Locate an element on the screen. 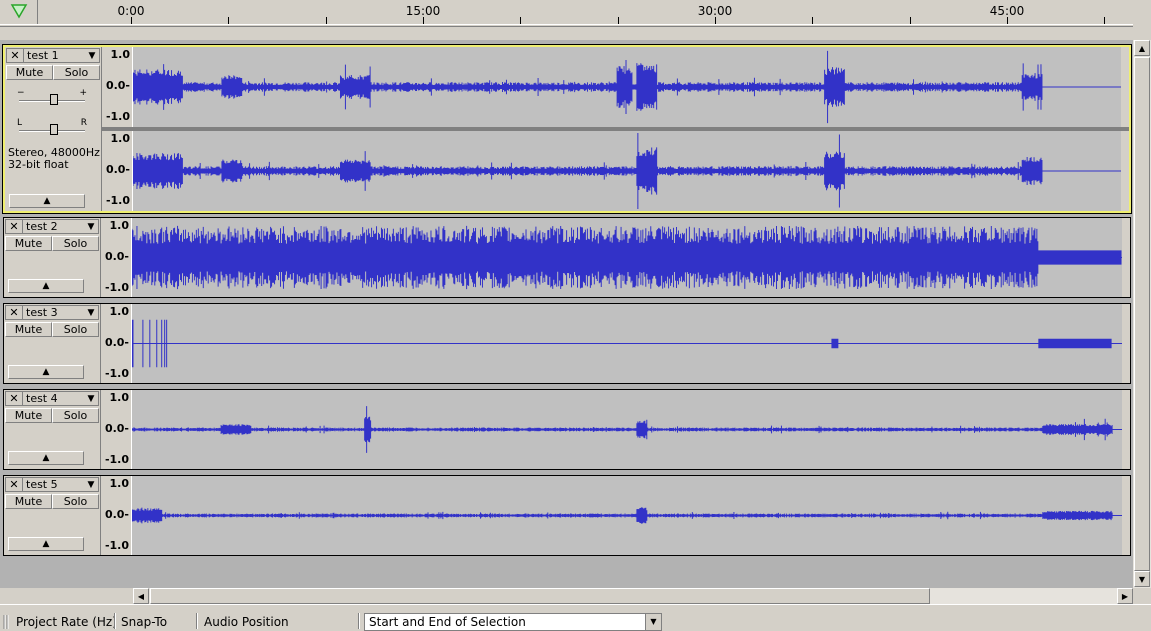 The image size is (1151, 631). project-rate-label: Project Rate (Hz) is located at coordinates (66, 622).